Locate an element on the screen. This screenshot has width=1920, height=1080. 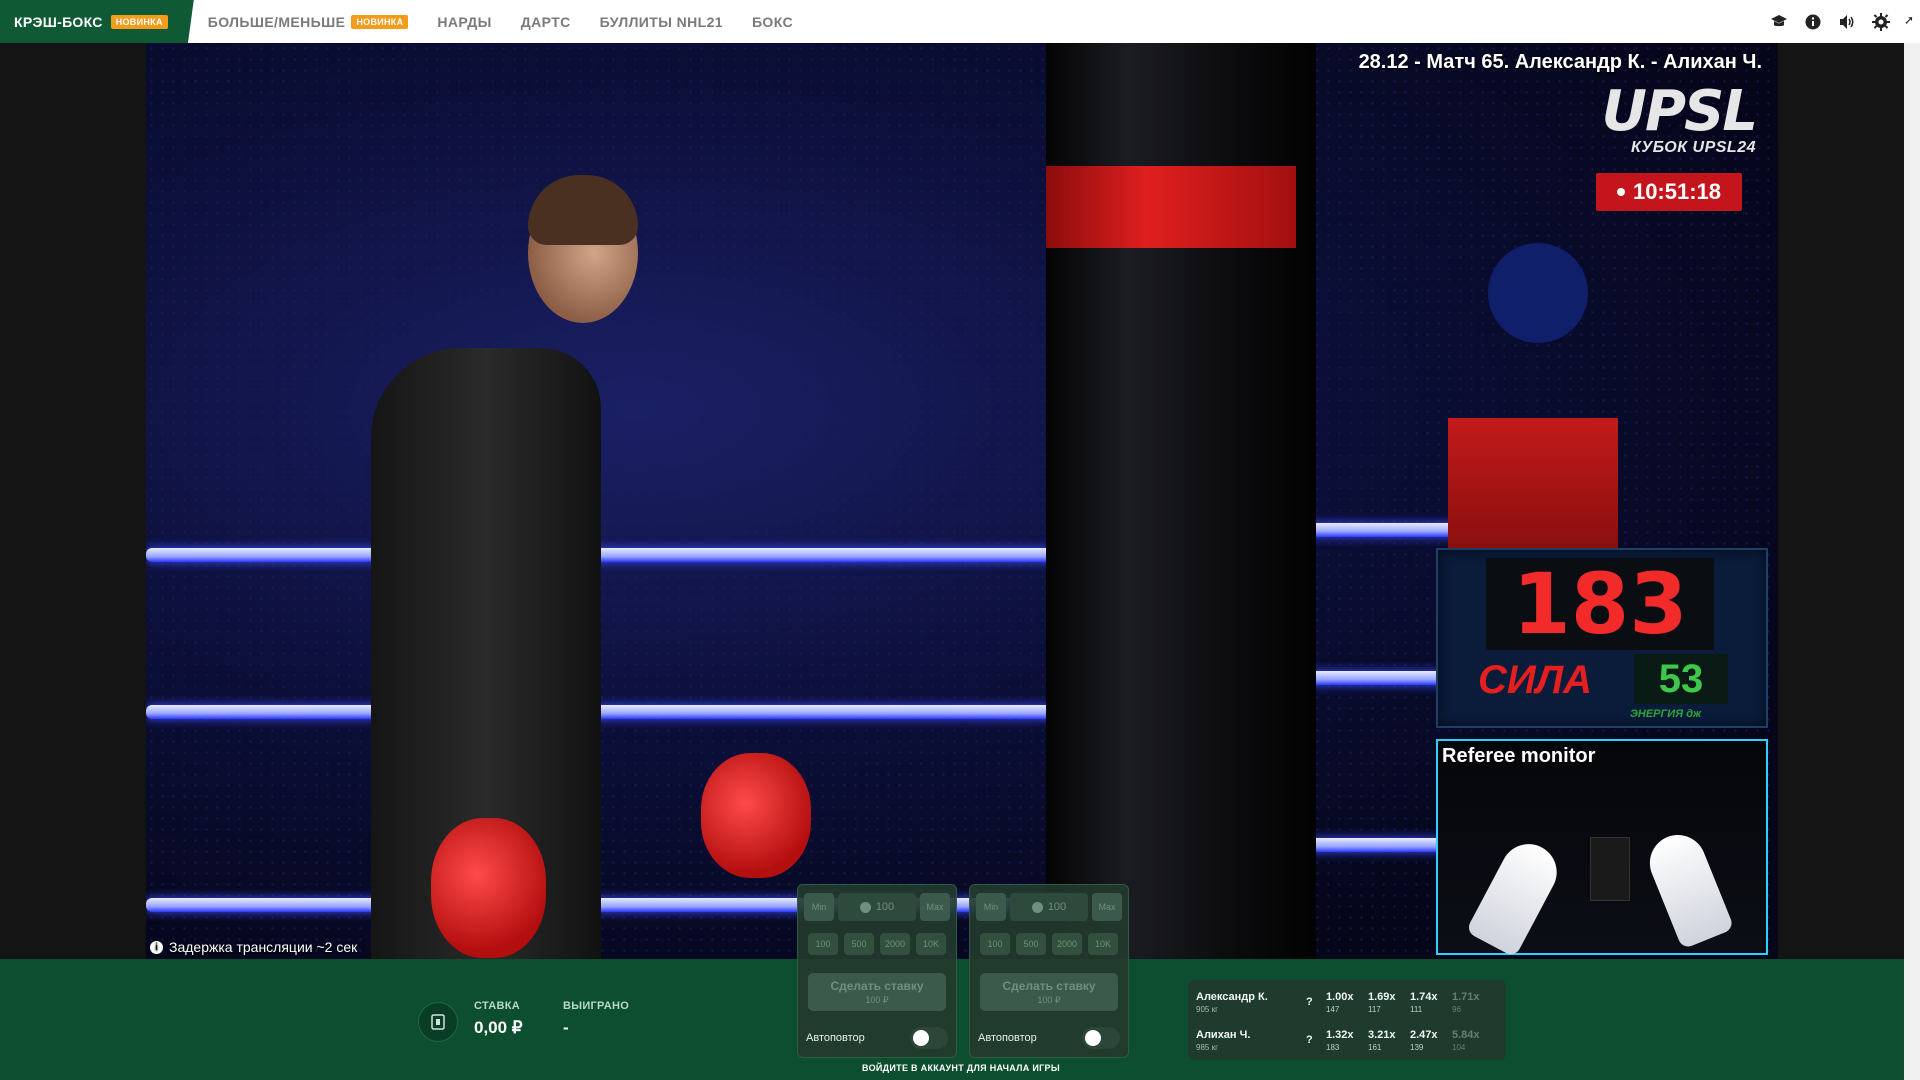
graduation-cap-icon is located at coordinates (1779, 22).